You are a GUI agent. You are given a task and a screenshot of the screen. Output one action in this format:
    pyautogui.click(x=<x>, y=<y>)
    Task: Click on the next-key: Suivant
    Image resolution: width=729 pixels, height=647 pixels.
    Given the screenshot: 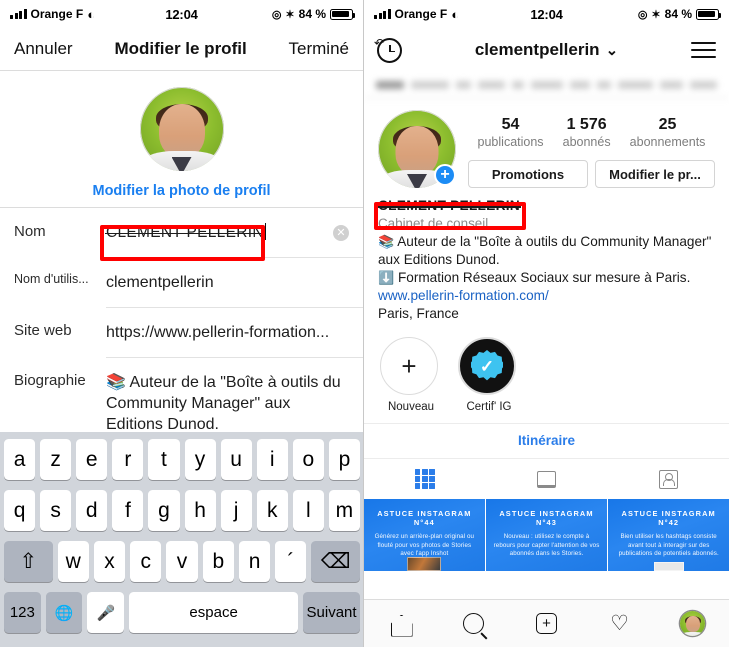 What is the action you would take?
    pyautogui.click(x=331, y=612)
    